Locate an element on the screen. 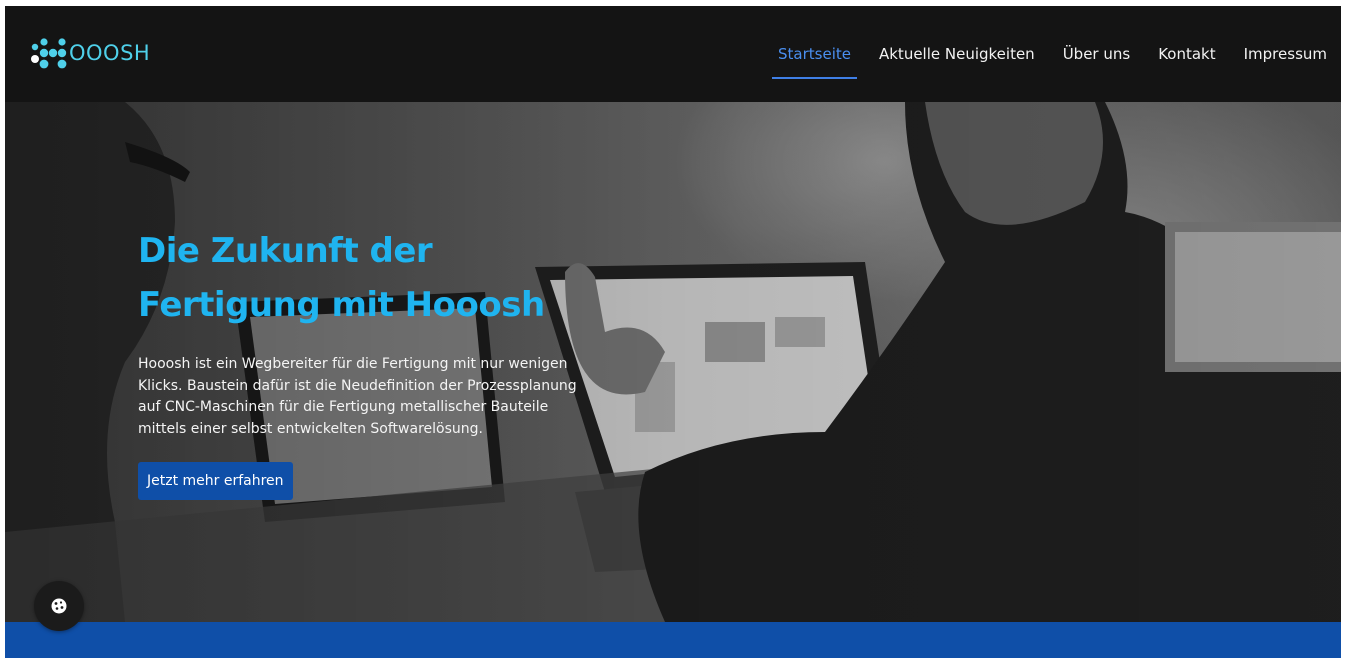 The width and height of the screenshot is (1346, 658). section-band is located at coordinates (673, 640).